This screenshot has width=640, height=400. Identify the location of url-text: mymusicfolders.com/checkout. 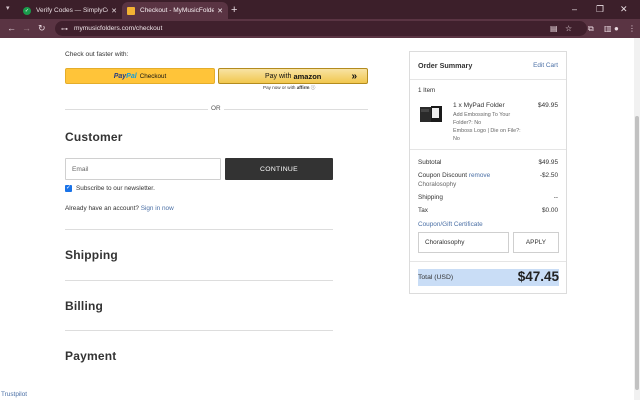
(118, 28).